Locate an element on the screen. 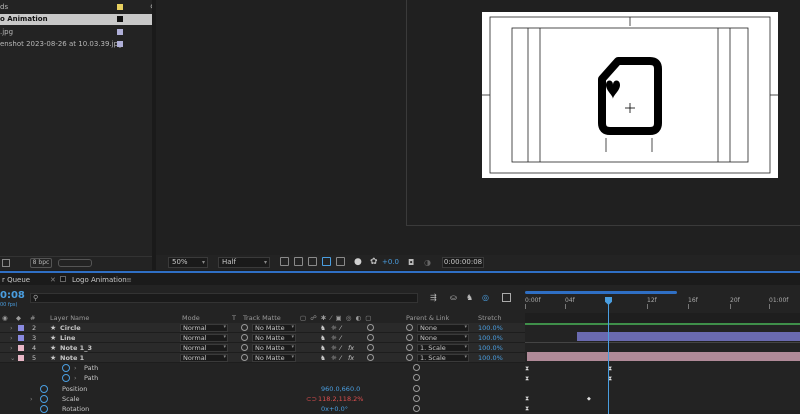 This screenshot has width=800, height=414. tab-logo-animation: Logo Animation is located at coordinates (99, 280).